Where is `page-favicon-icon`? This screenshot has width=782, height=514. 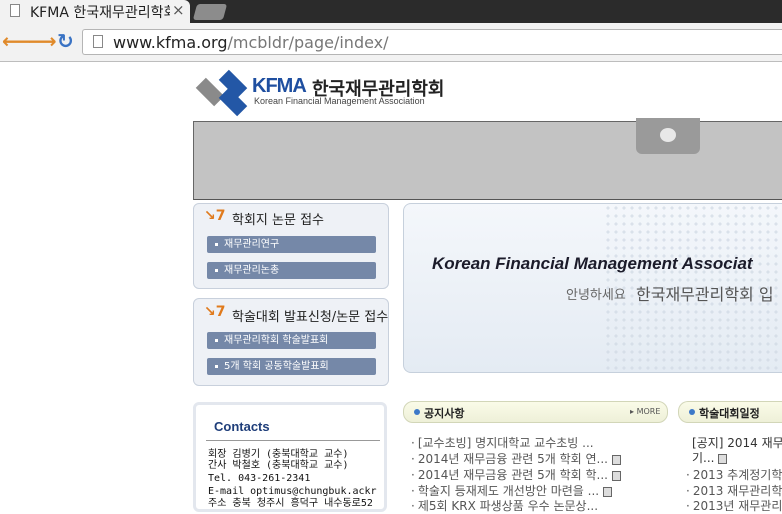
page-favicon-icon is located at coordinates (15, 10).